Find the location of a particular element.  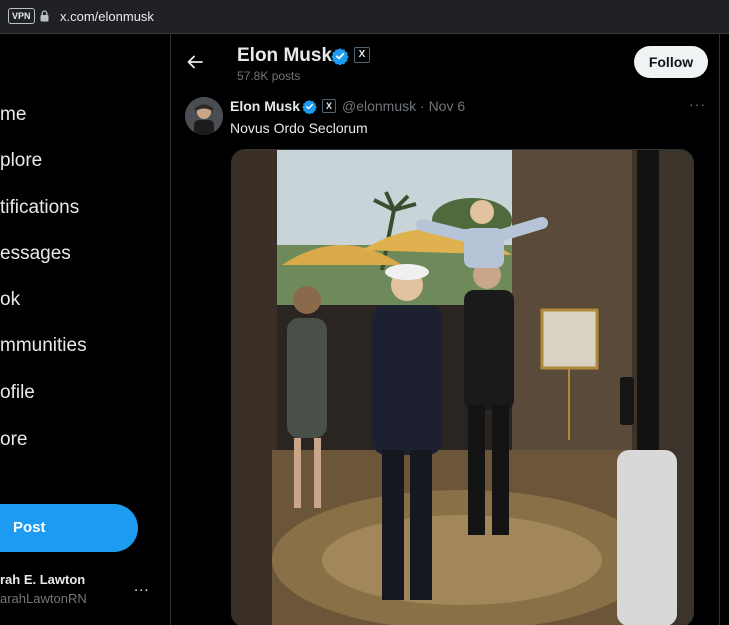

follow-button: Follow is located at coordinates (671, 62).